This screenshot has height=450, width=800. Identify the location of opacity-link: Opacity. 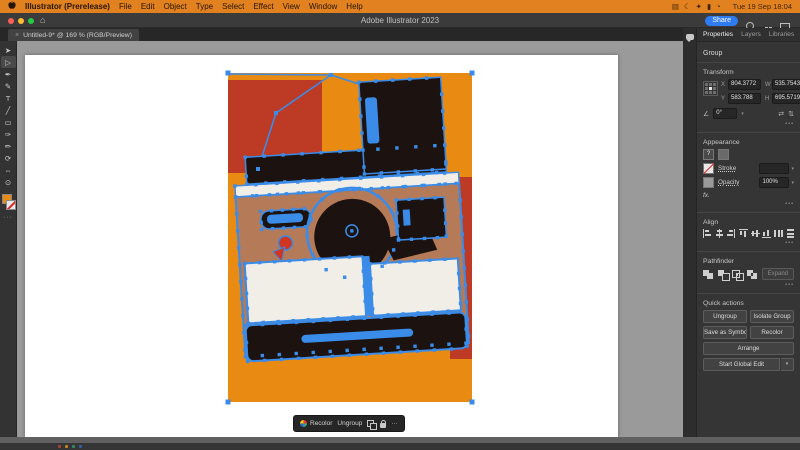
(728, 182).